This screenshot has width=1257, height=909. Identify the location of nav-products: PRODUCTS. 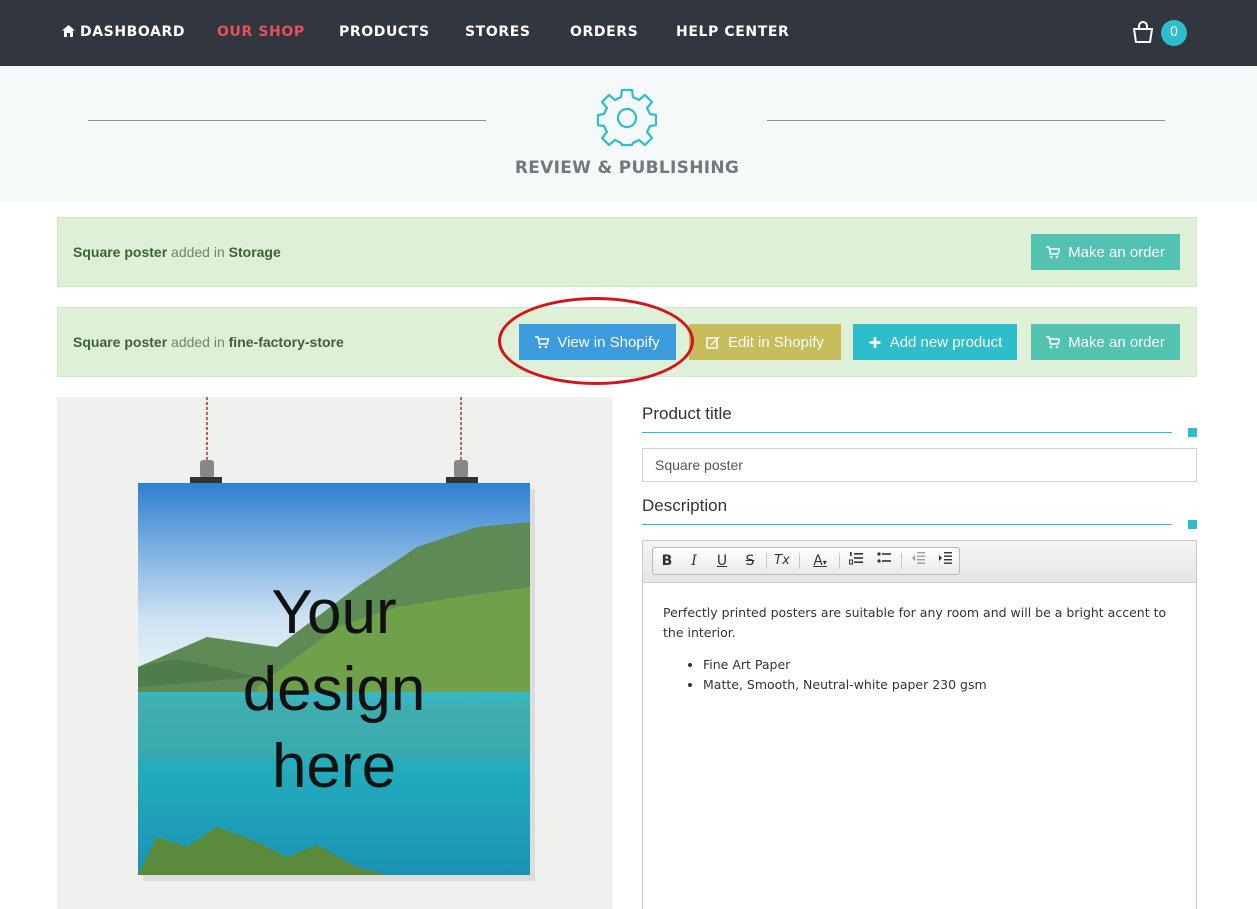
(384, 32).